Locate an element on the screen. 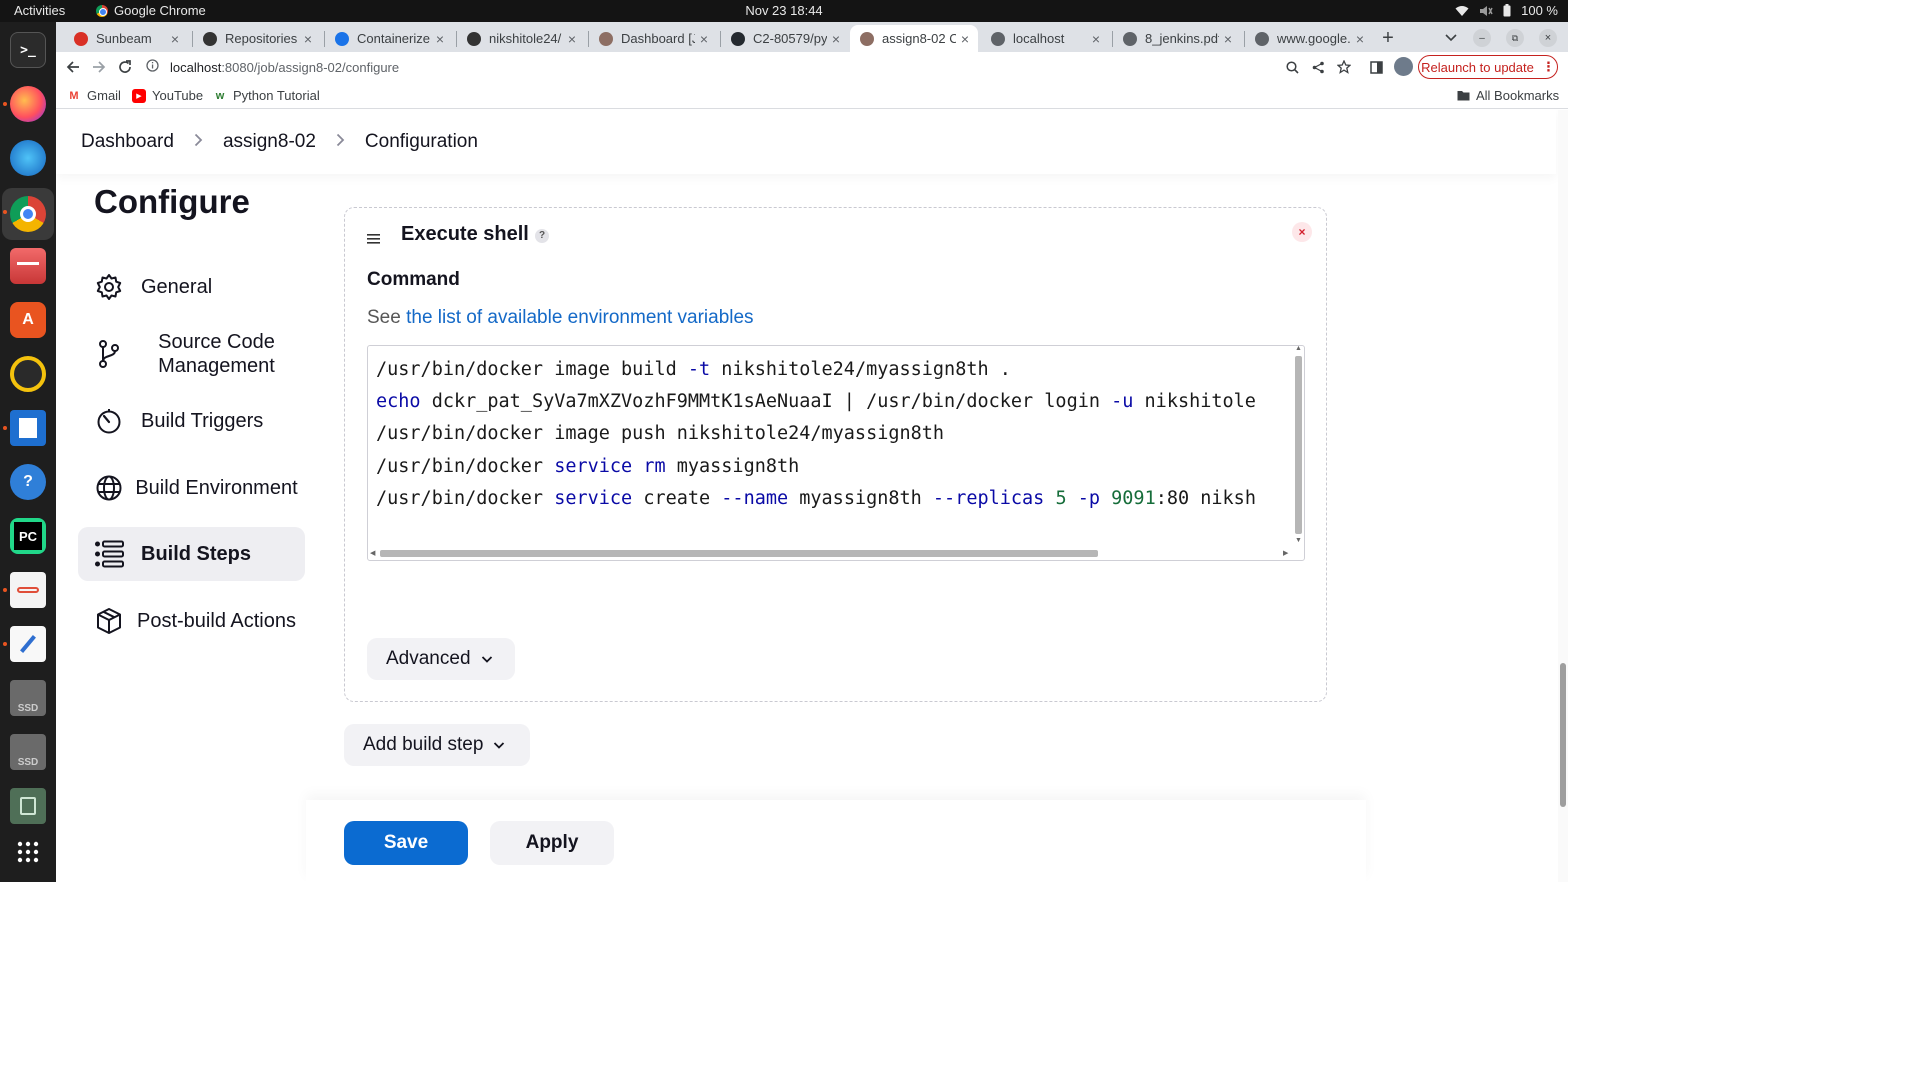 The image size is (1920, 1080). sidebar-item-build-steps: Build Steps is located at coordinates (191, 554).